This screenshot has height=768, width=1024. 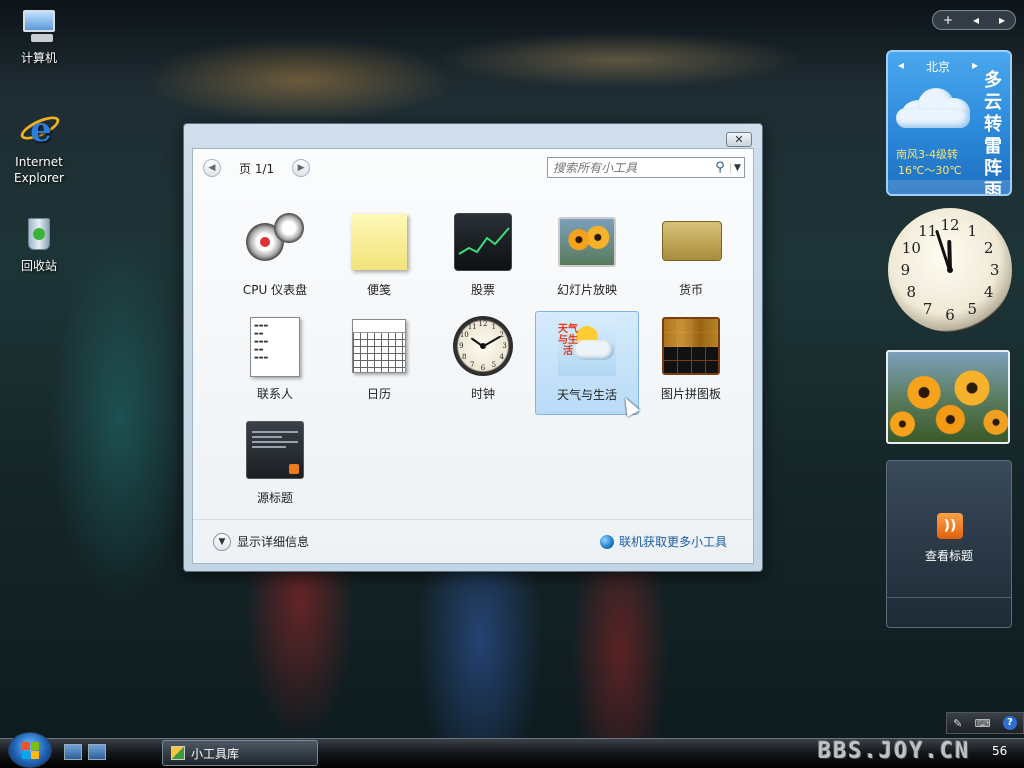 I want to click on clock-numeral: 11, so click(x=472, y=327).